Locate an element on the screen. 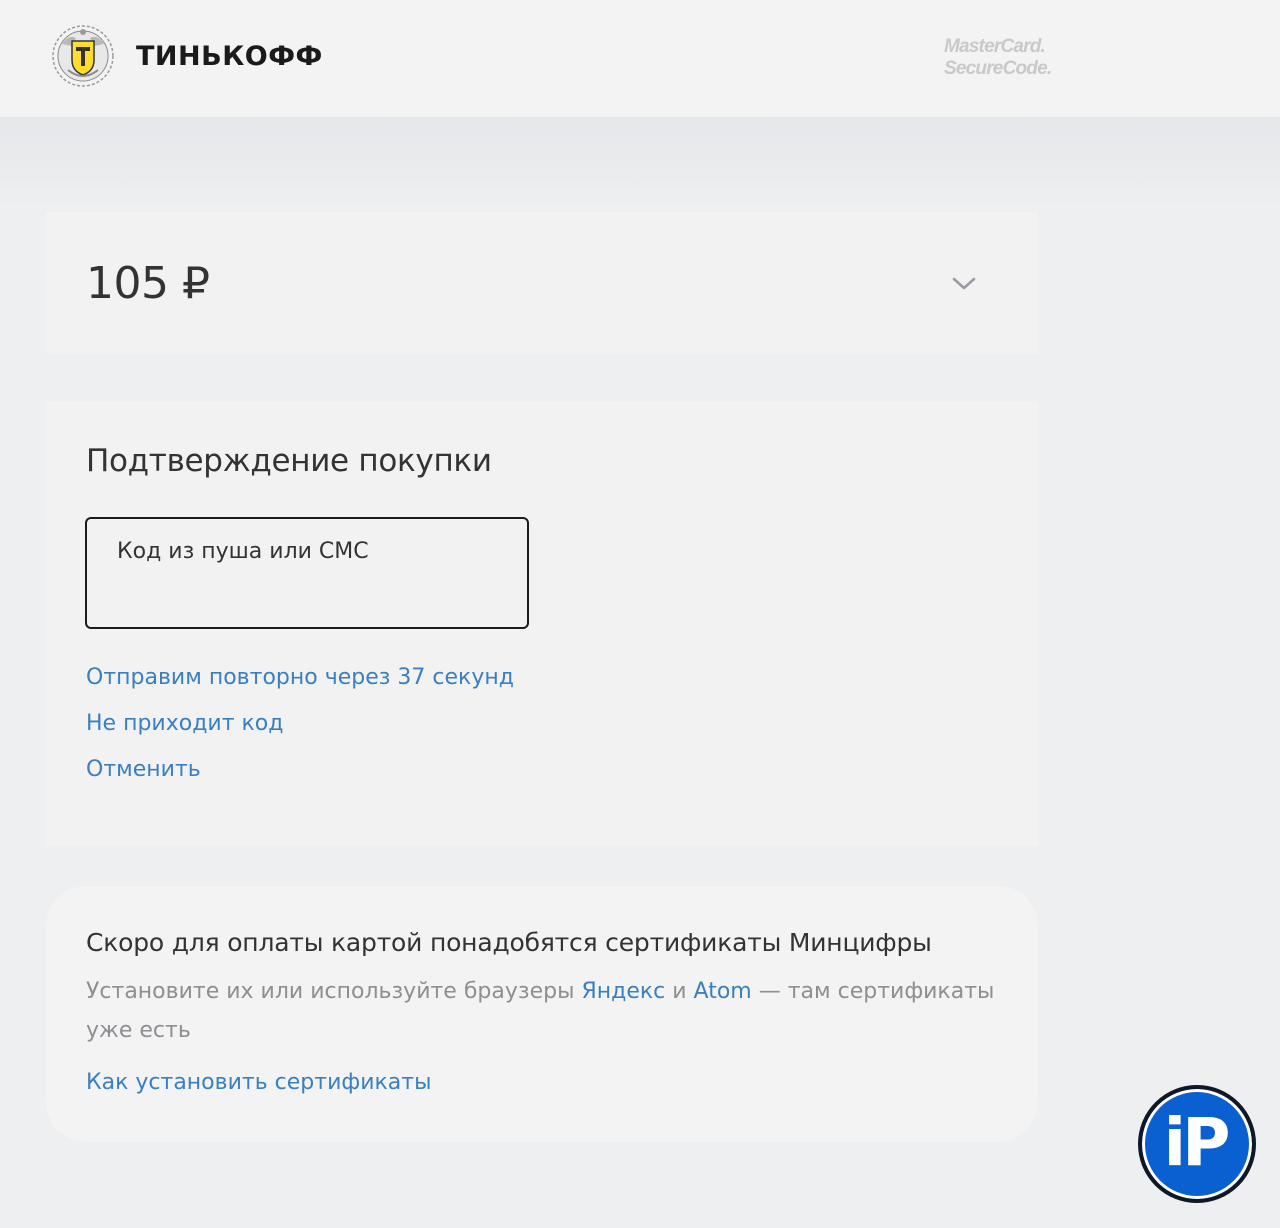  mastercard-securecode-logo: MasterCard. SecureCode. is located at coordinates (1004, 58).